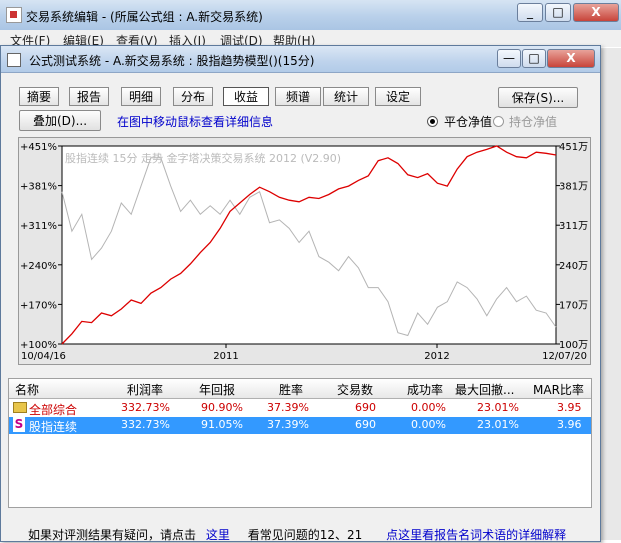 The width and height of the screenshot is (621, 543). Describe the element at coordinates (573, 226) in the screenshot. I see `y-tick-label-right: 311万` at that location.